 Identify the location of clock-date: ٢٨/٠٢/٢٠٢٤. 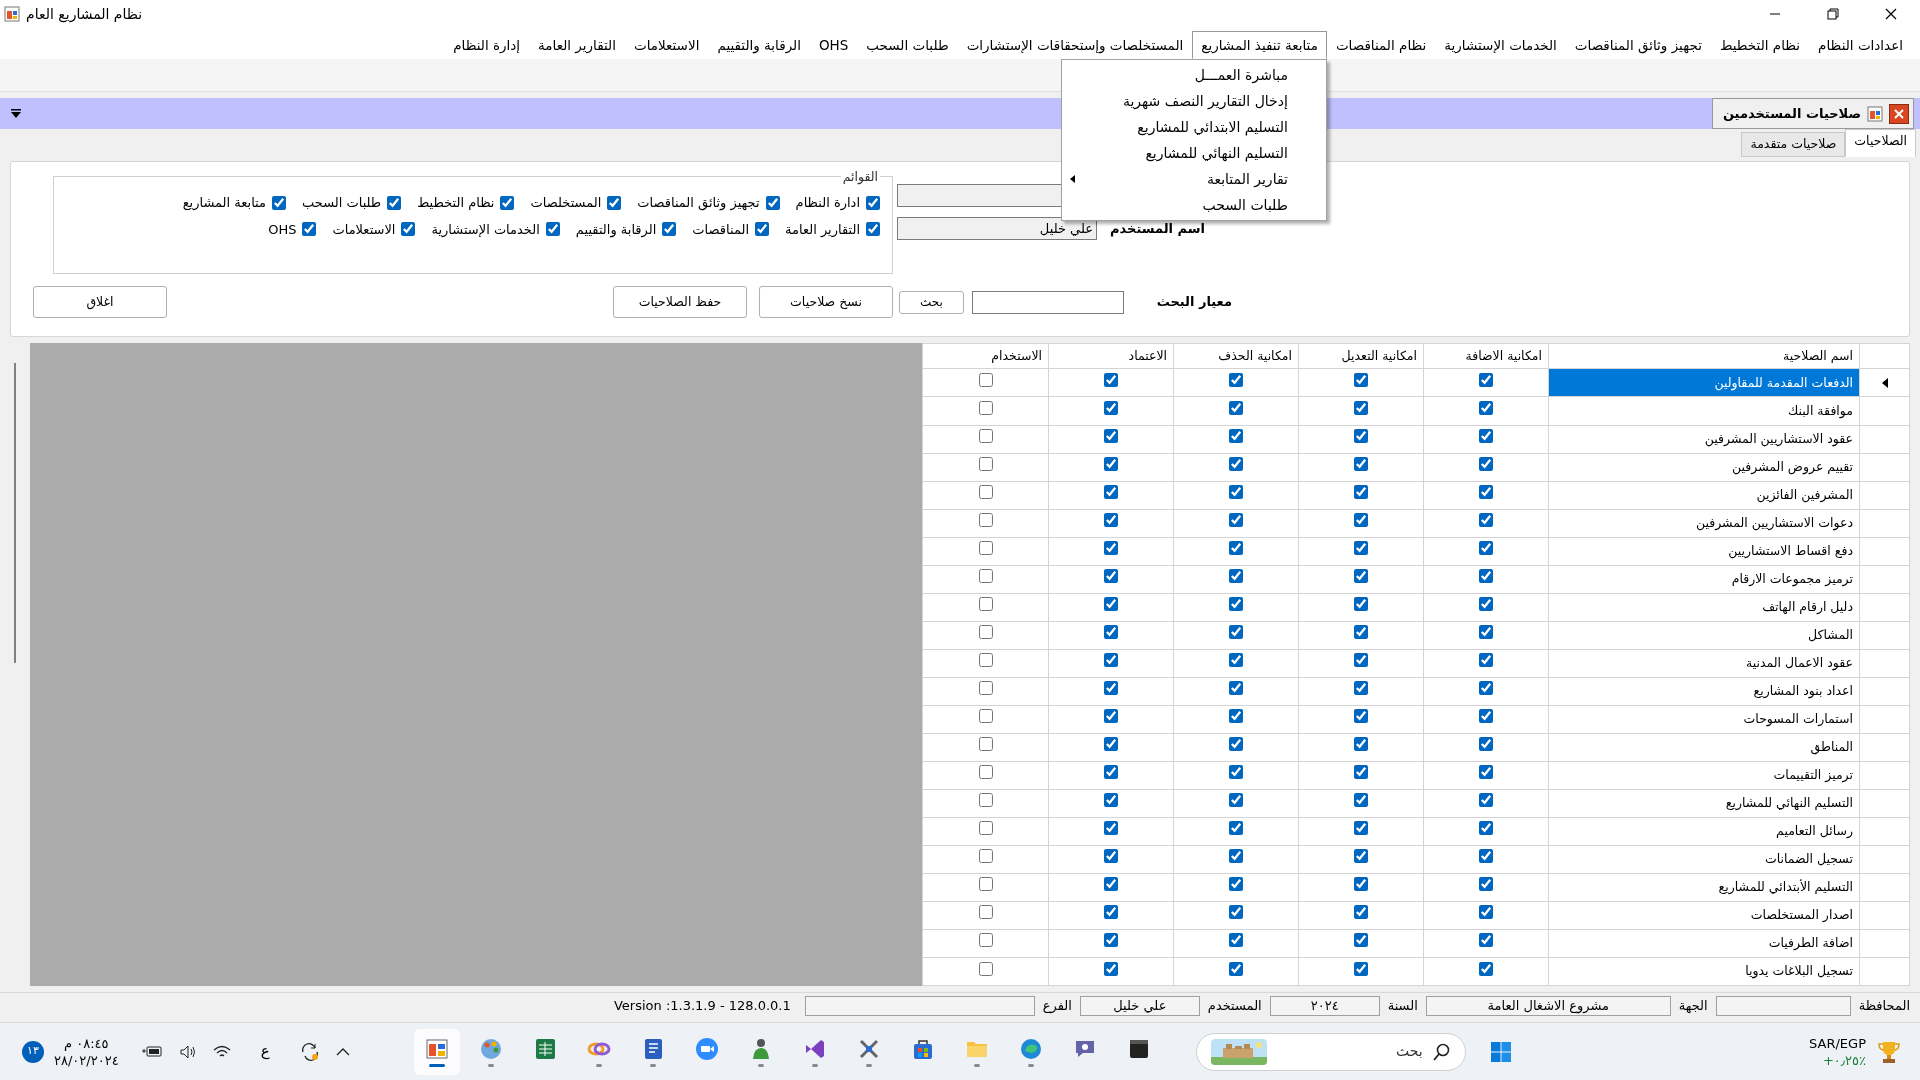
(86, 1060).